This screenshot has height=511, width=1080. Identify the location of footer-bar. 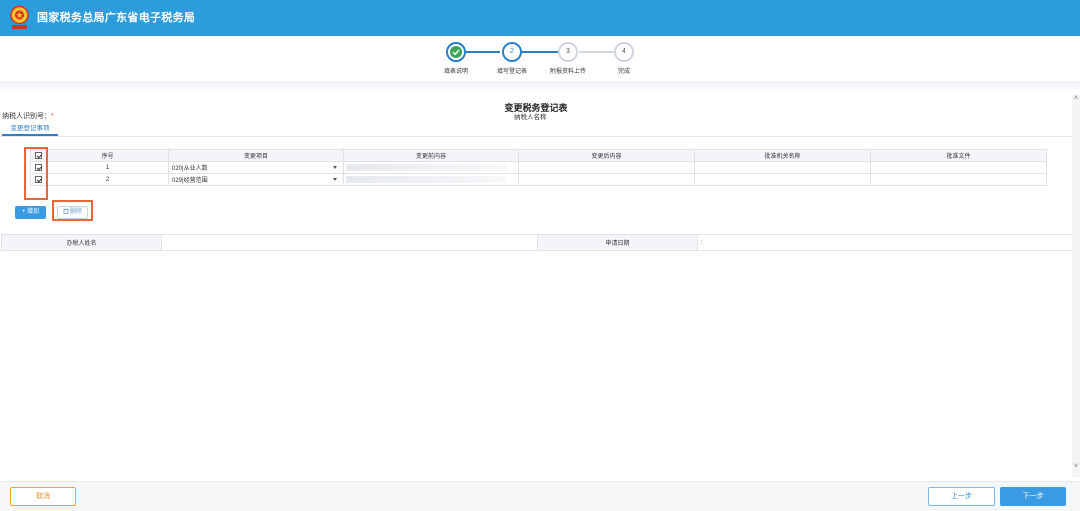
(540, 496).